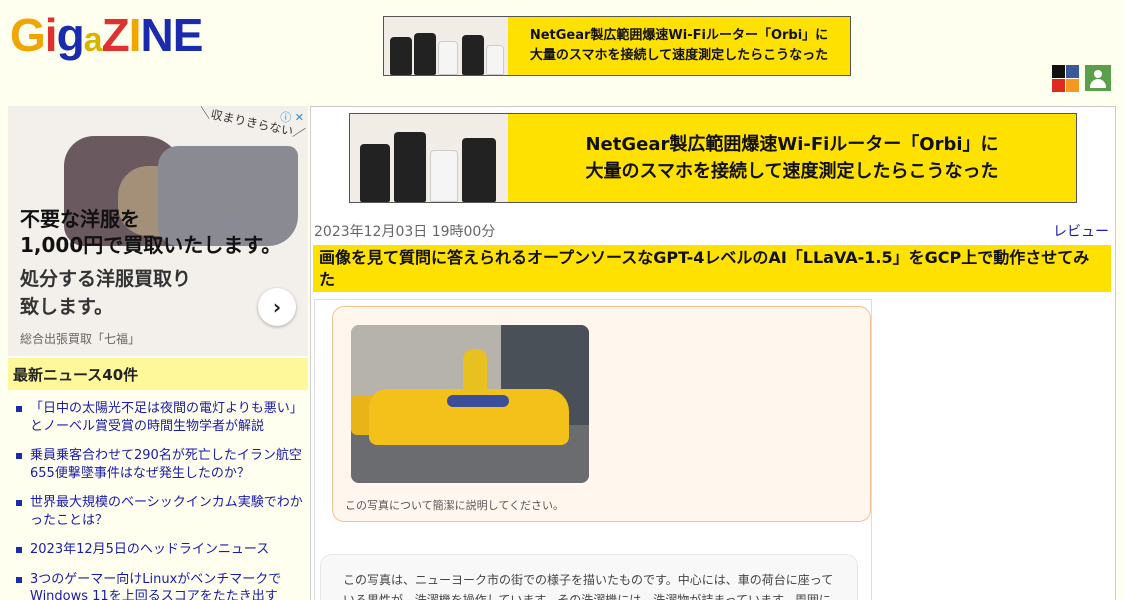 This screenshot has width=1124, height=600. I want to click on news-item: 世界最大規模のベーシックインカム実験でわかったことは？, so click(160, 511).